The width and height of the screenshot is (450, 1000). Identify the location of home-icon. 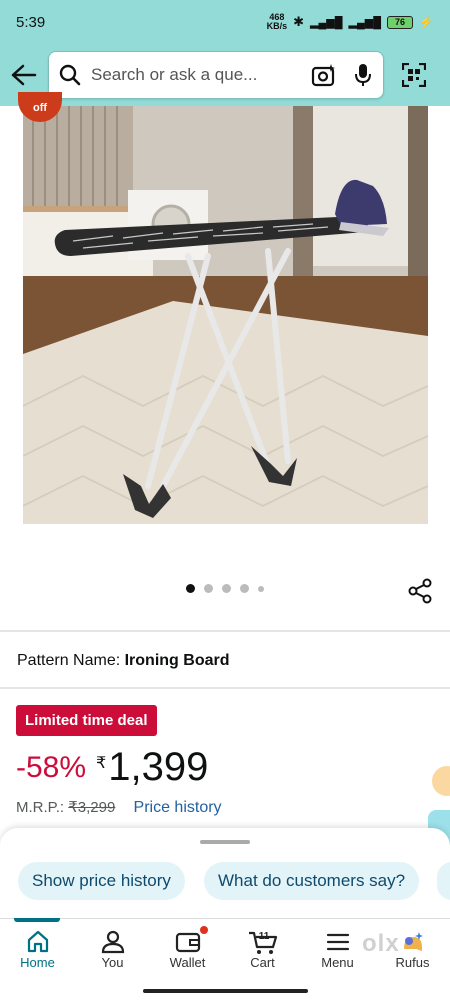
(37, 941).